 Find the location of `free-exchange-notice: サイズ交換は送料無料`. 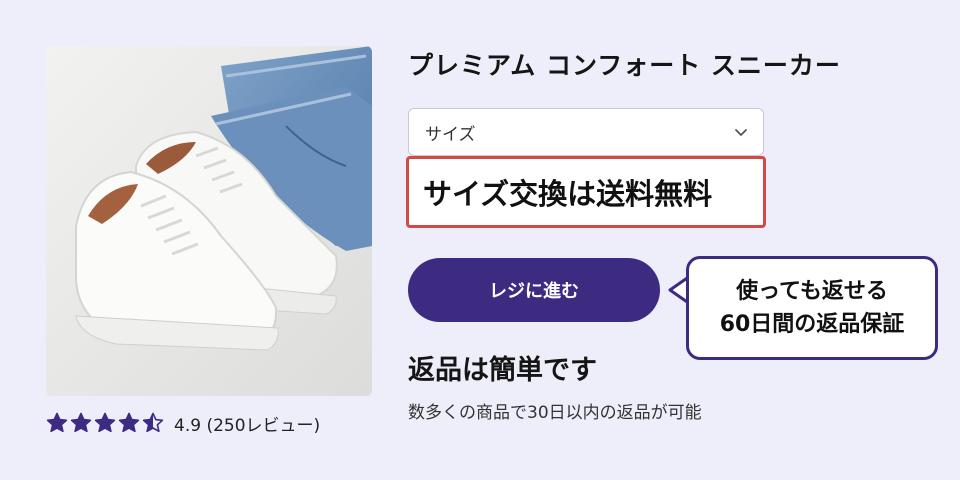

free-exchange-notice: サイズ交換は送料無料 is located at coordinates (586, 192).